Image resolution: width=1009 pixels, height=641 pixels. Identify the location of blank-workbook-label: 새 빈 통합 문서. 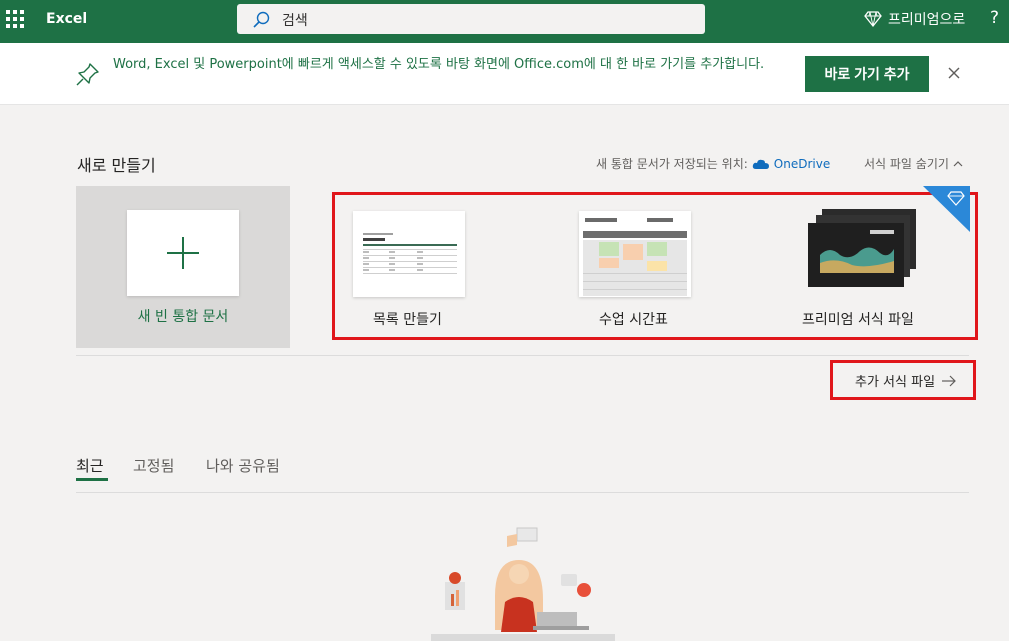
(183, 317).